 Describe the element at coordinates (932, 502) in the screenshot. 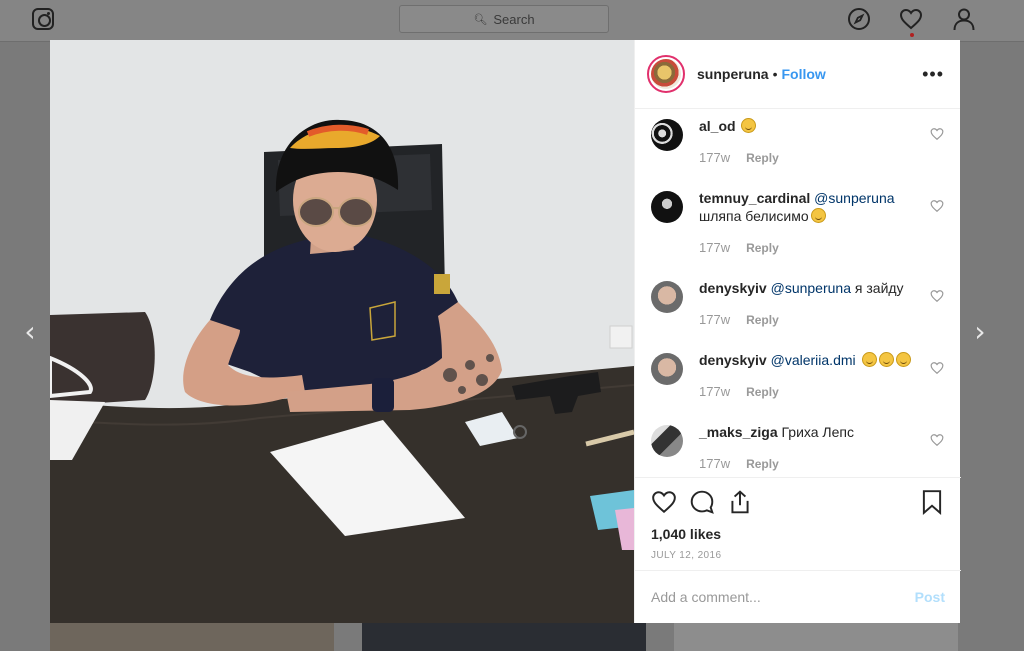

I see `bookmark-icon` at that location.